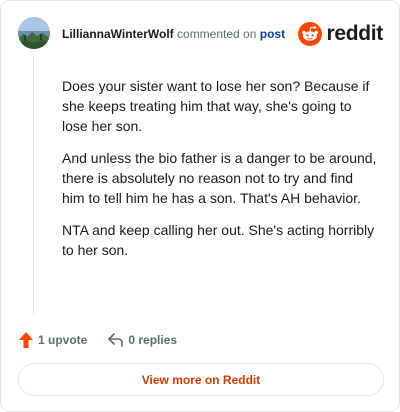  Describe the element at coordinates (217, 34) in the screenshot. I see `action-text: commented on` at that location.